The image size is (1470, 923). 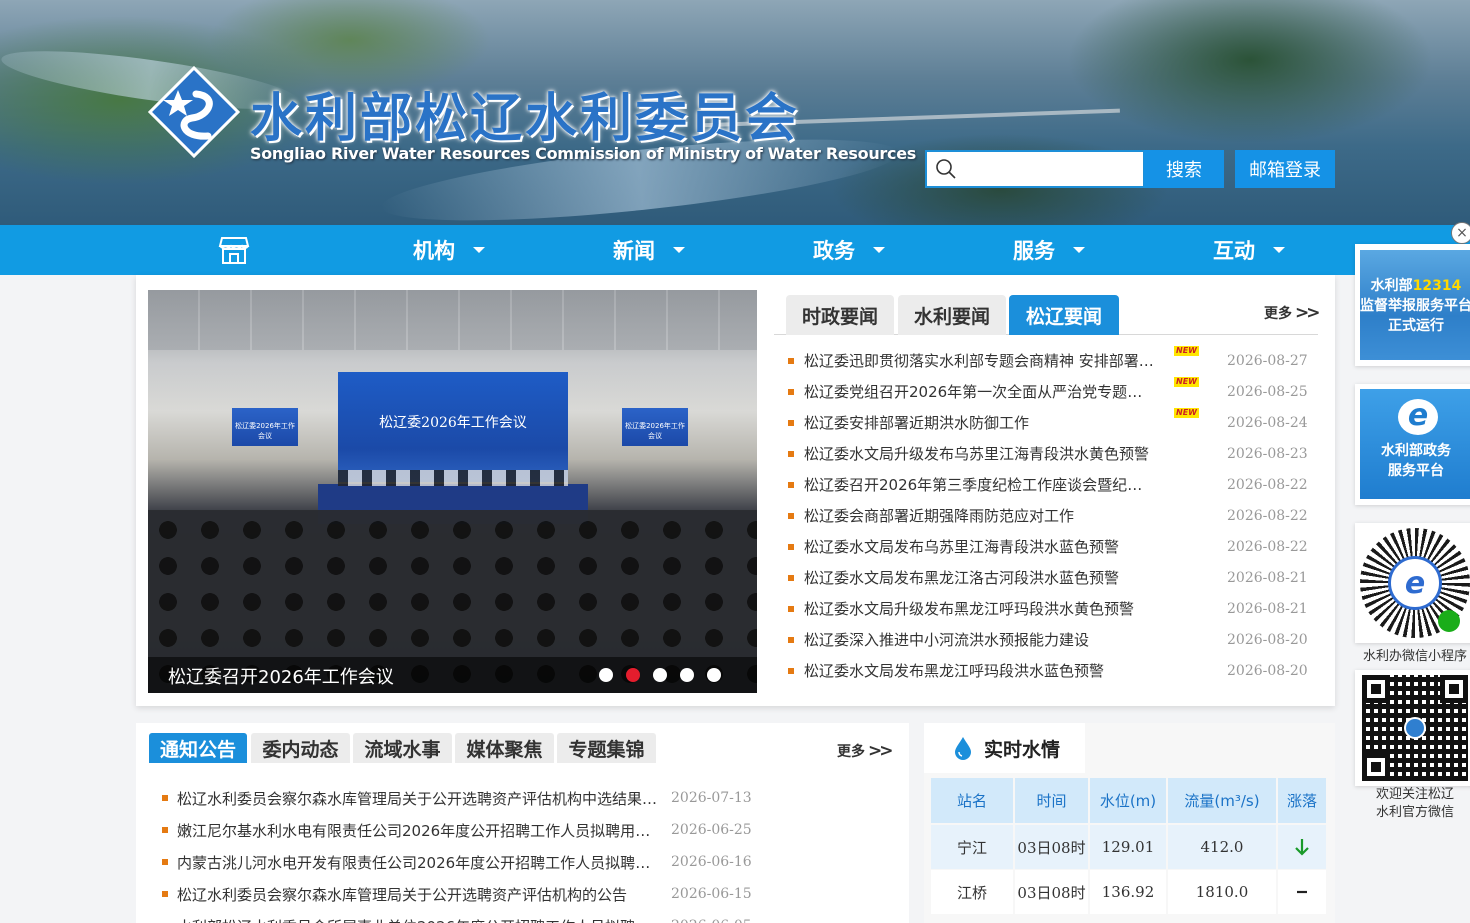 I want to click on news-date: 2026-08-21, so click(x=1267, y=608).